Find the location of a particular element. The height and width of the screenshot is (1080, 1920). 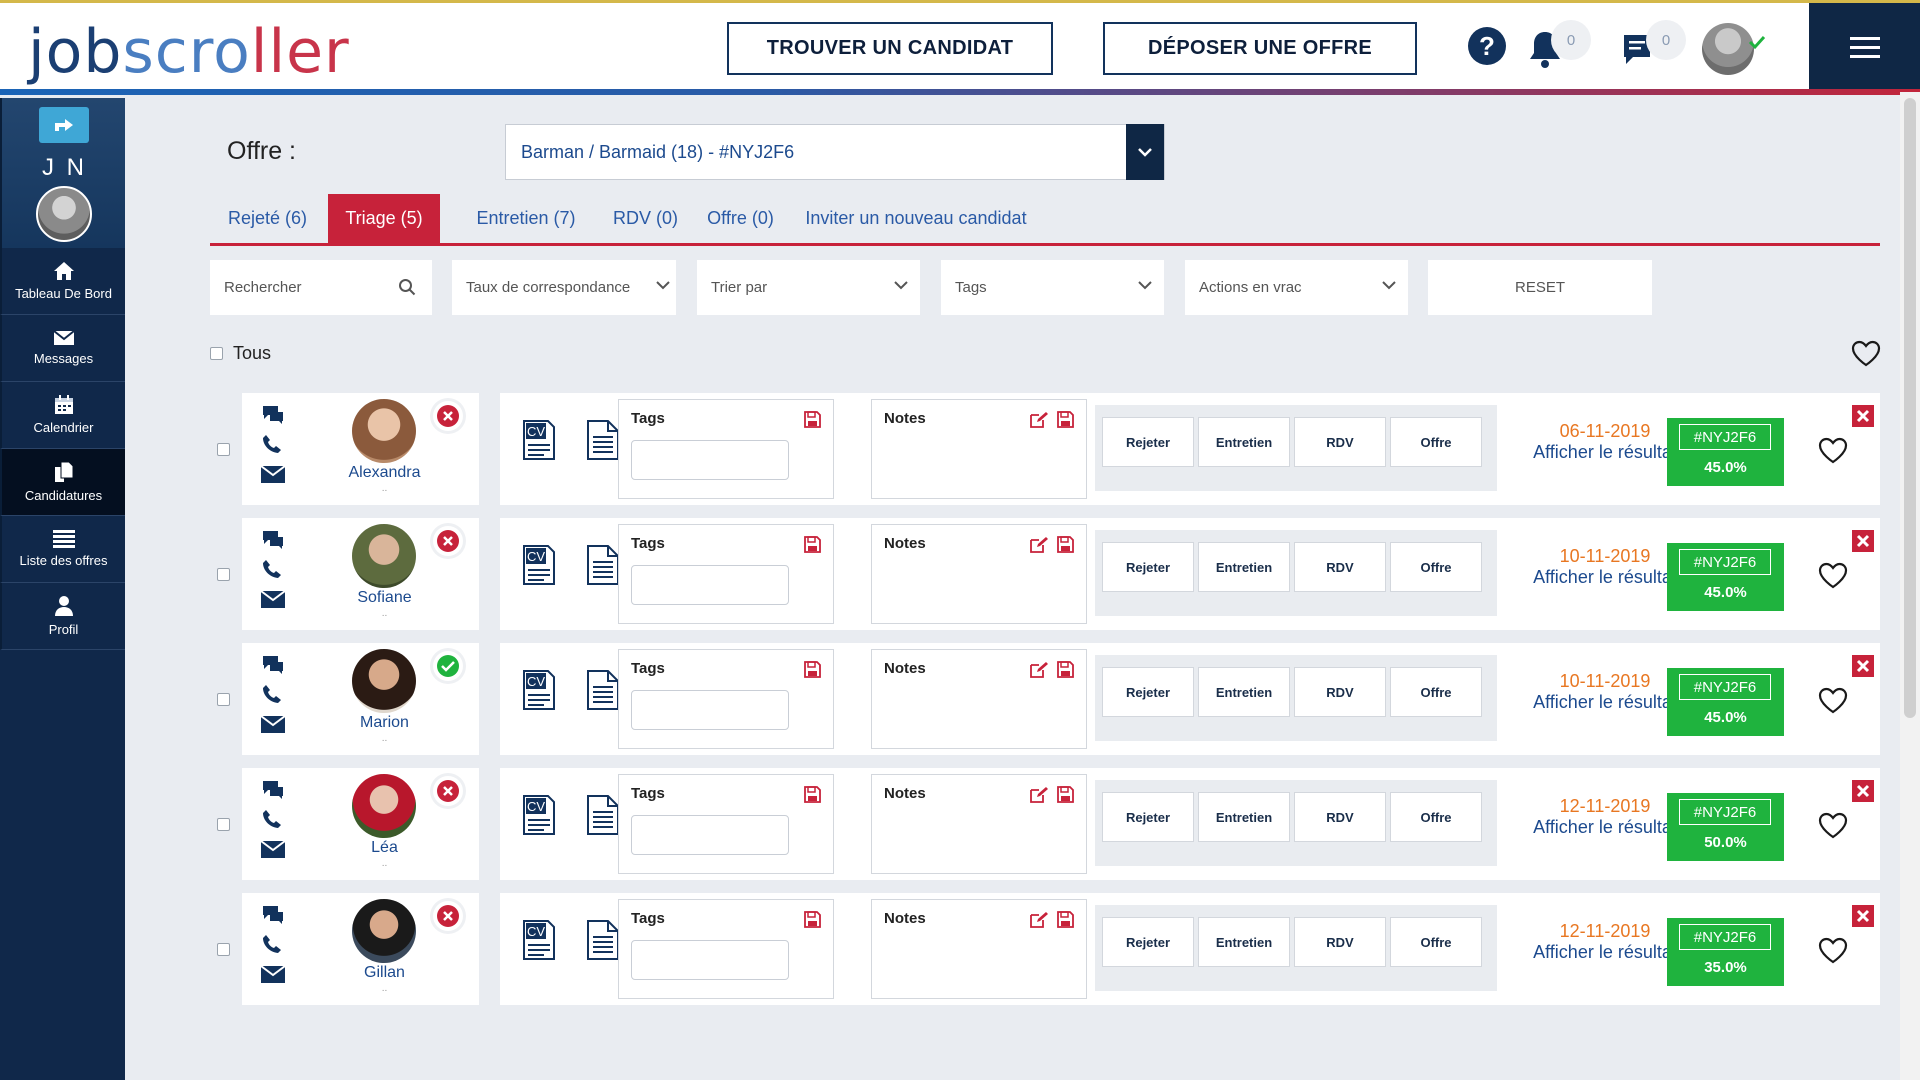

reset-button: RESET is located at coordinates (1540, 287).